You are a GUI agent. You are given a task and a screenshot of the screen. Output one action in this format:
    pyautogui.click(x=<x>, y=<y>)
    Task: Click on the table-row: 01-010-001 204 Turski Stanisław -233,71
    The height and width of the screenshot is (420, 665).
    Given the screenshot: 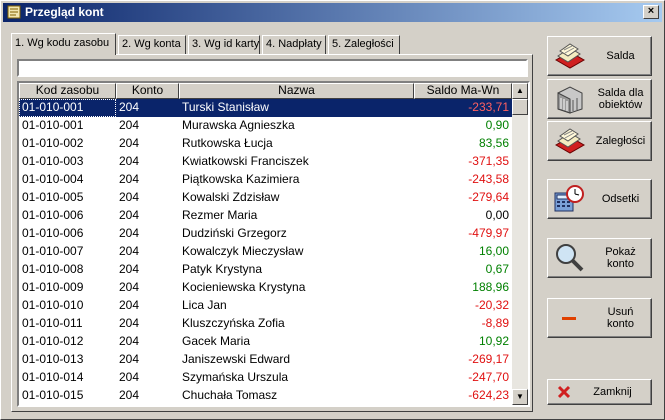 What is the action you would take?
    pyautogui.click(x=265, y=108)
    